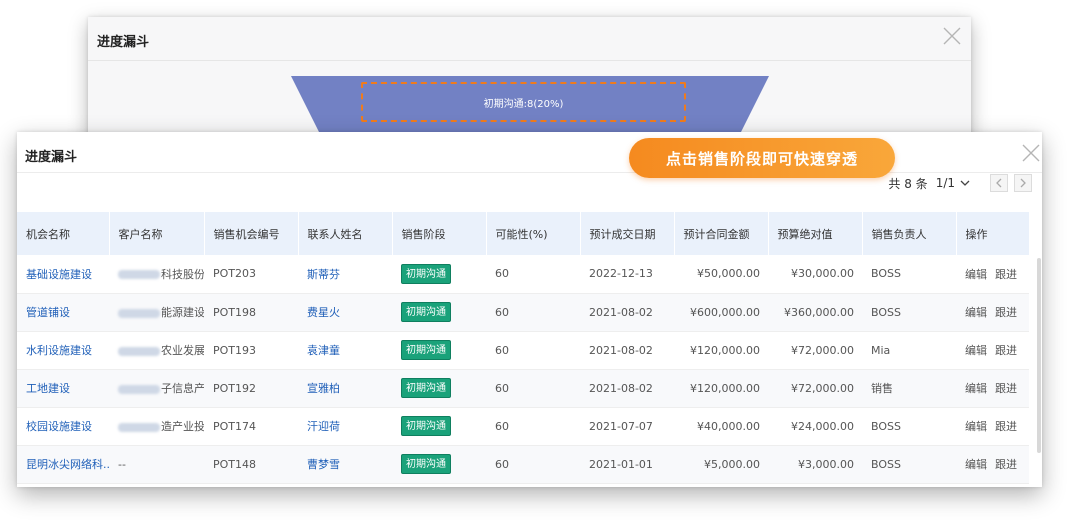 The width and height of the screenshot is (1080, 525). Describe the element at coordinates (345, 233) in the screenshot. I see `column-header: 联系人姓名` at that location.